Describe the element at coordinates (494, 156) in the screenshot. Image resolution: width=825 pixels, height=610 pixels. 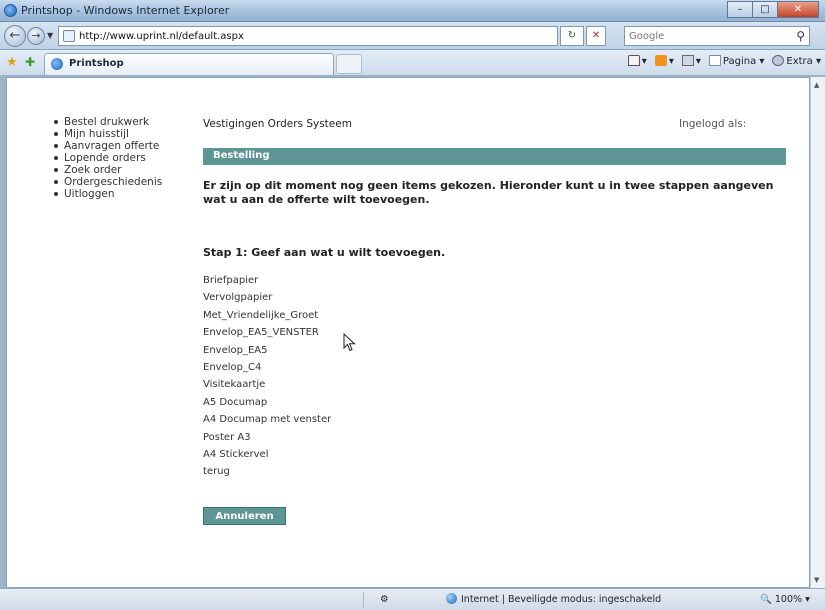
I see `section-header: Bestelling` at that location.